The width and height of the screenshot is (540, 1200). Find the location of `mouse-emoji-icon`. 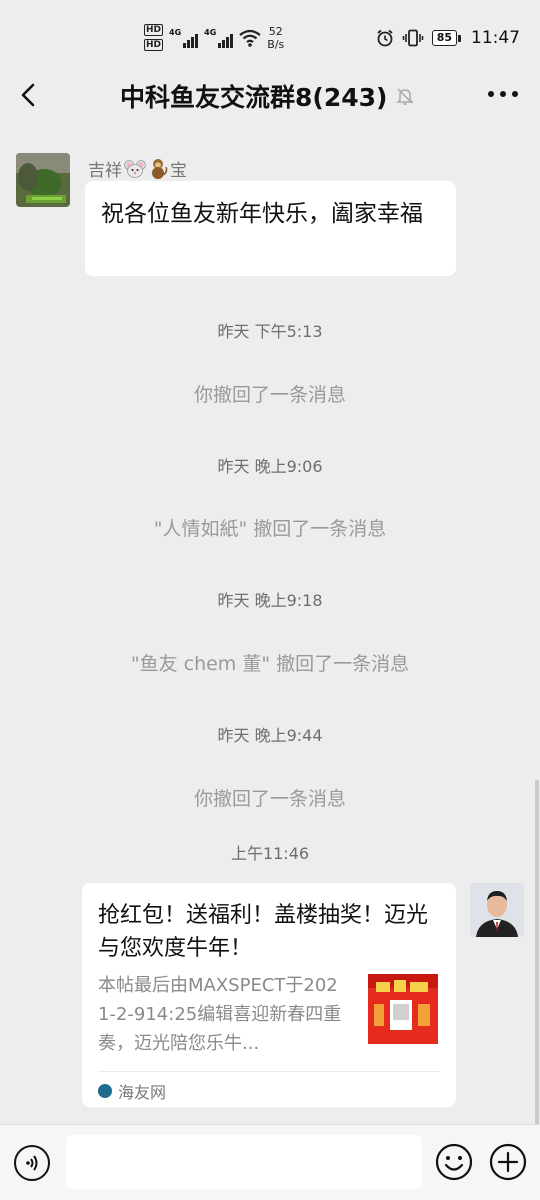

mouse-emoji-icon is located at coordinates (135, 168).